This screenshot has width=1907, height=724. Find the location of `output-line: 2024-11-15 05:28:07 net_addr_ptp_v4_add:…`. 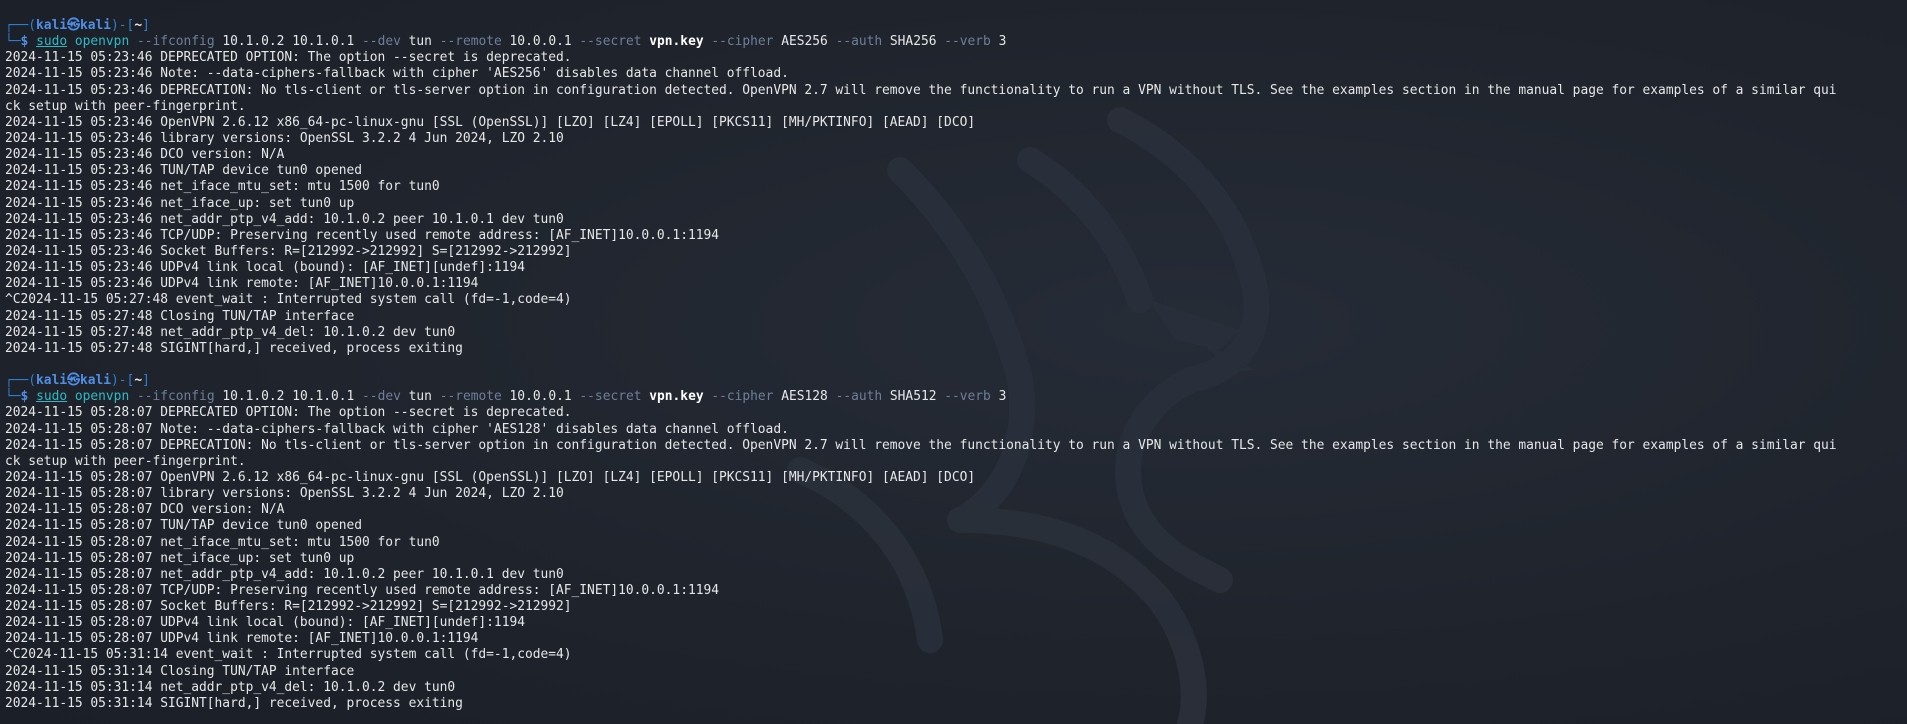

output-line: 2024-11-15 05:28:07 net_addr_ptp_v4_add:… is located at coordinates (284, 574).